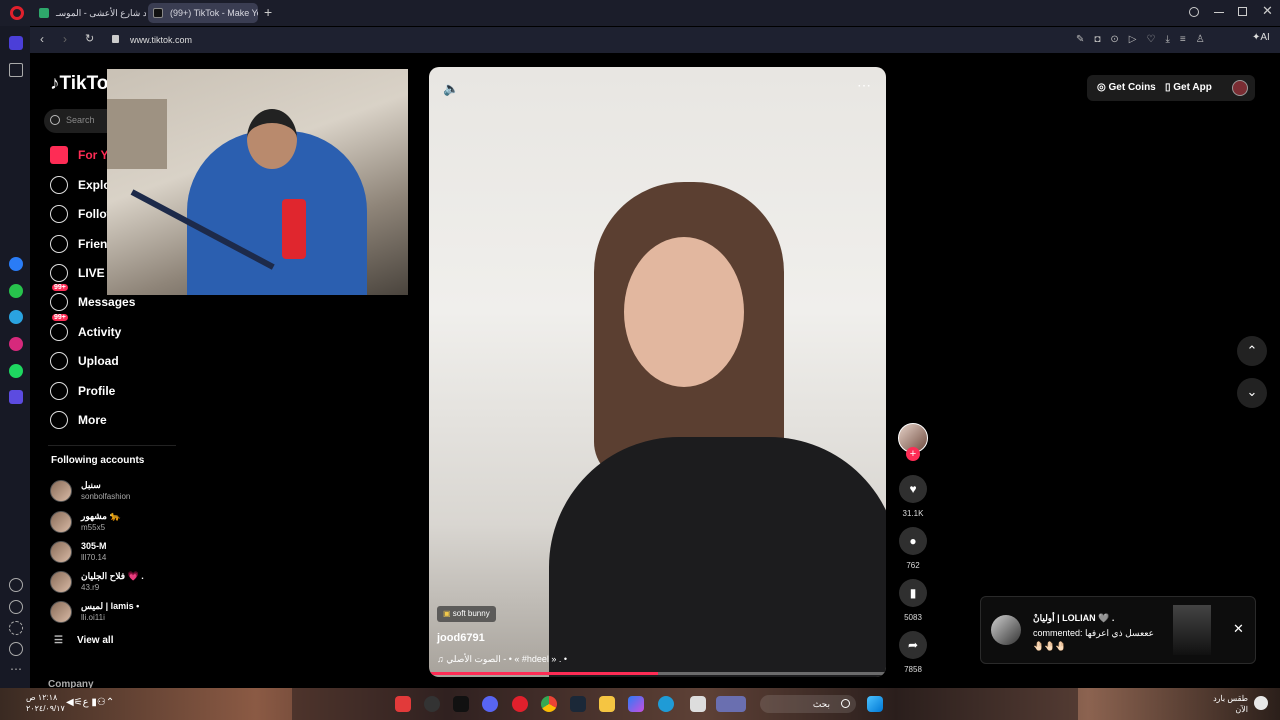  Describe the element at coordinates (578, 704) in the screenshot. I see `steam-client-icon` at that location.